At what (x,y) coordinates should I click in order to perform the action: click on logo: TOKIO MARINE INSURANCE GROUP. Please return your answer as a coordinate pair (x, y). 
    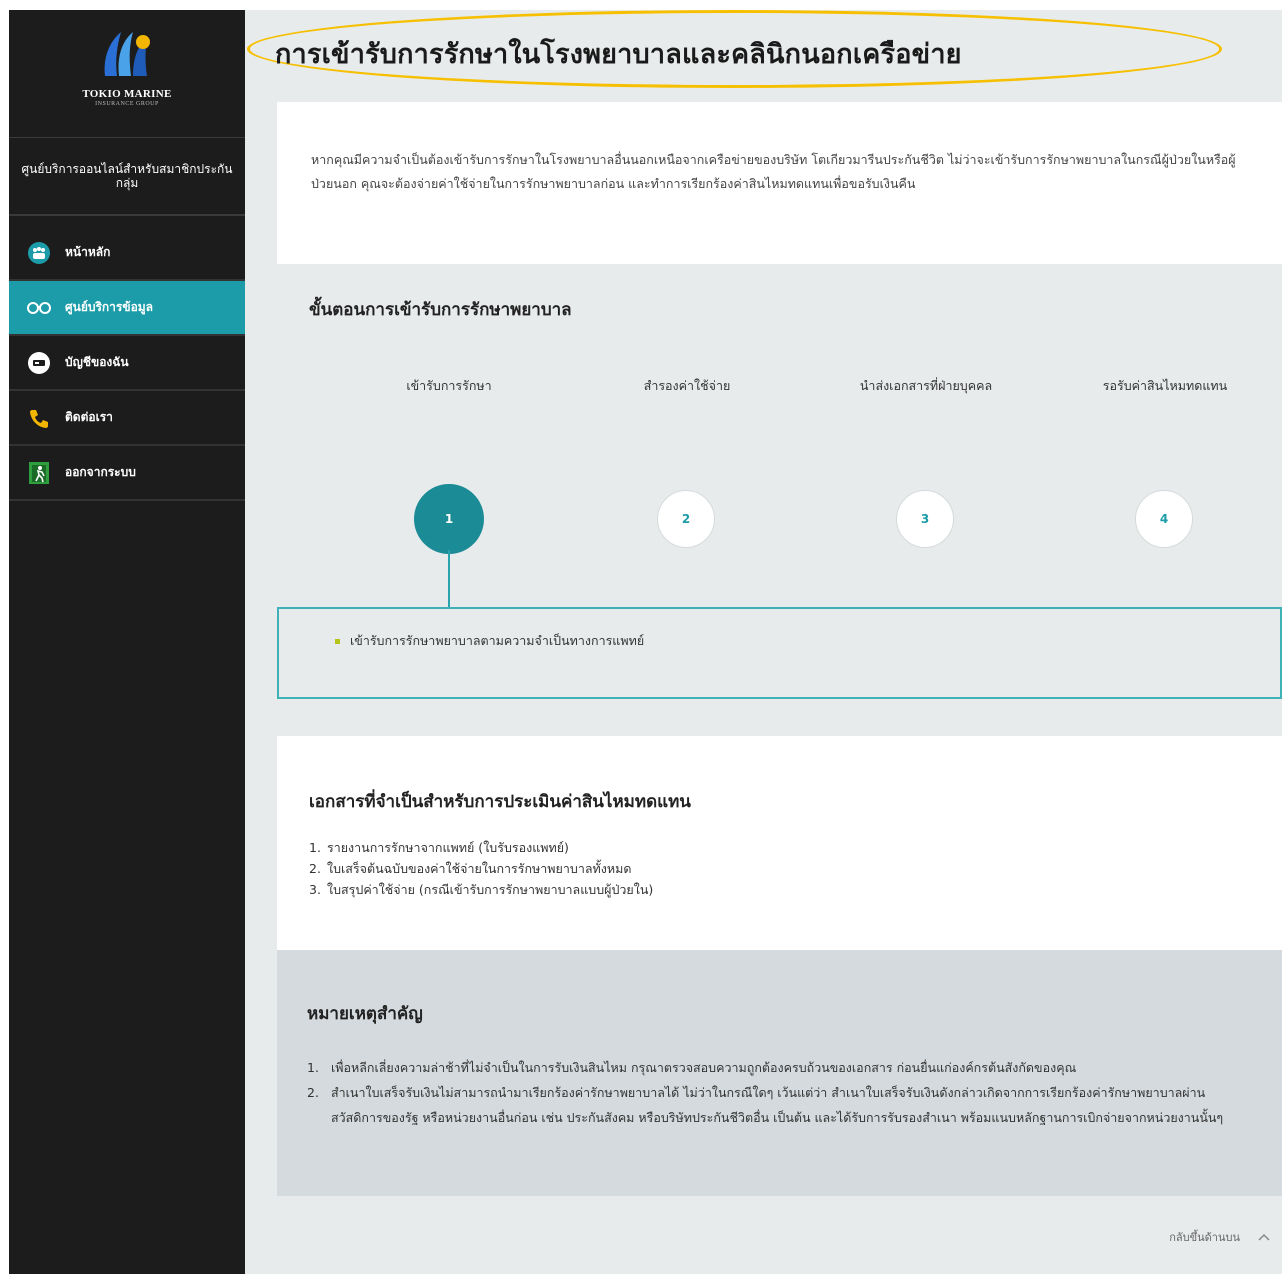
    Looking at the image, I should click on (127, 74).